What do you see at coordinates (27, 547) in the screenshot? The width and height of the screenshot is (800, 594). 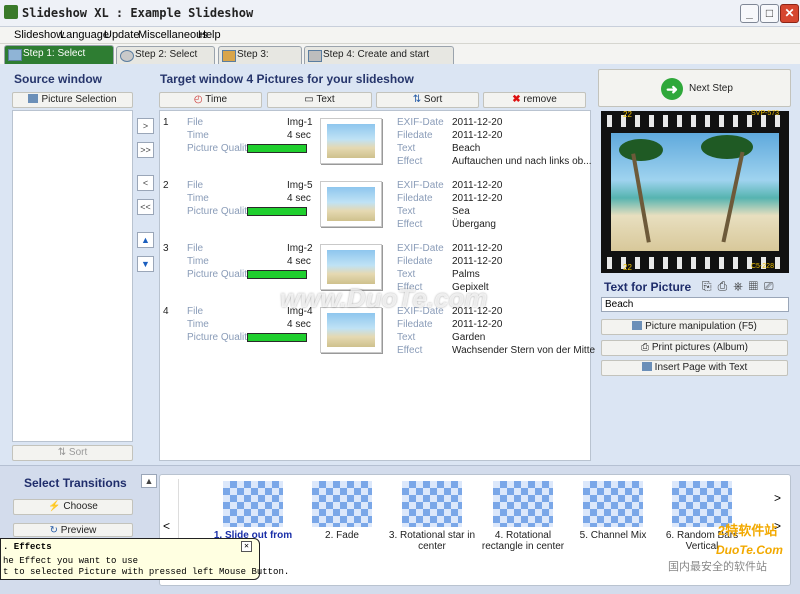 I see `tooltip-title: . Effects` at bounding box center [27, 547].